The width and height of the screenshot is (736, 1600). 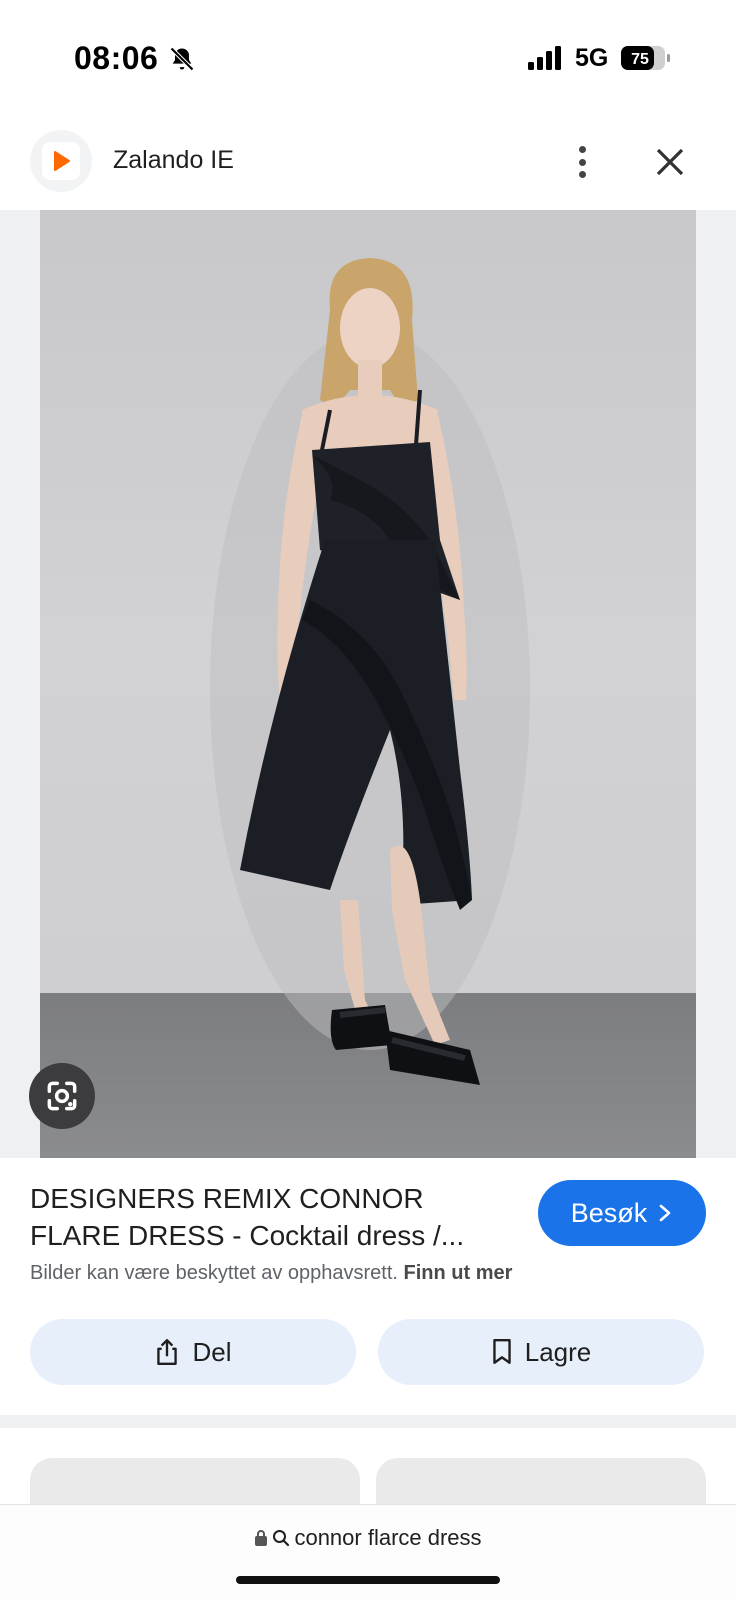 I want to click on url-query: connor flarce dress, so click(x=388, y=1537).